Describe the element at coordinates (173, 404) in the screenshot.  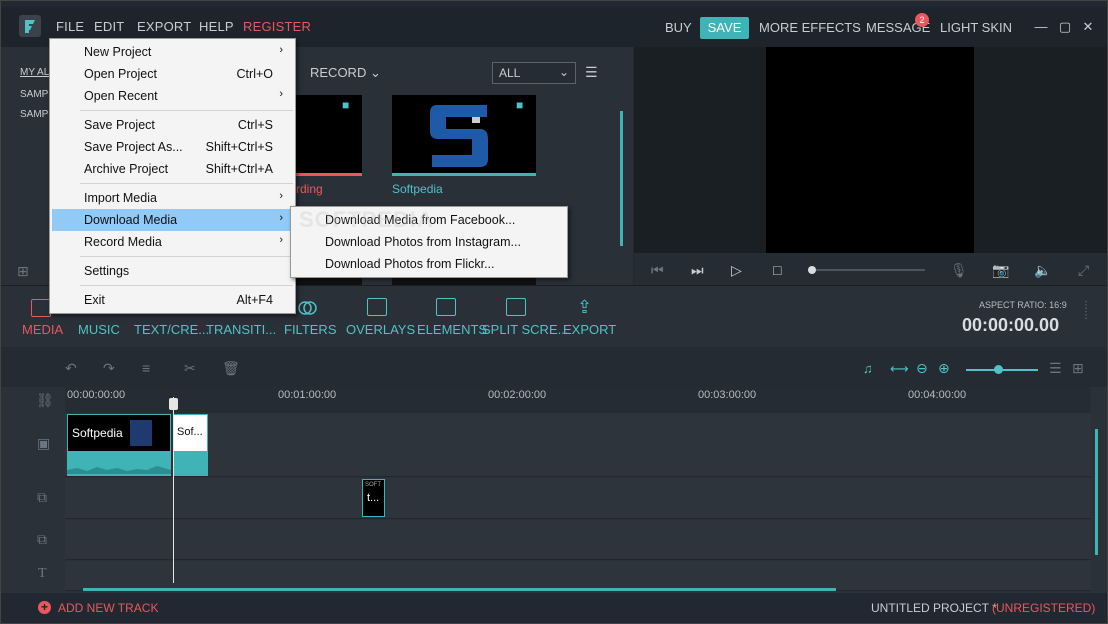
I see `playhead-handle` at that location.